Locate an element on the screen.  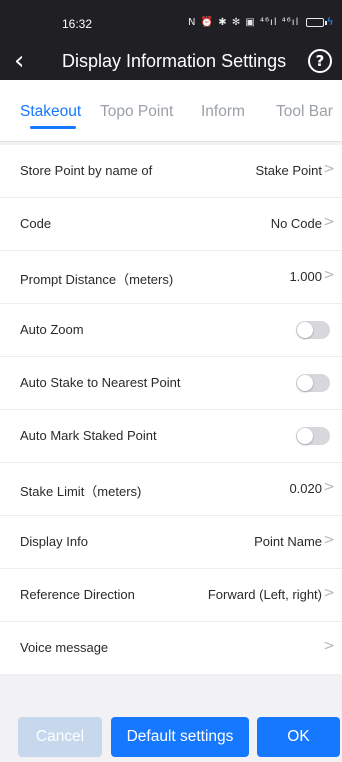
setting-label: Code is located at coordinates (36, 223).